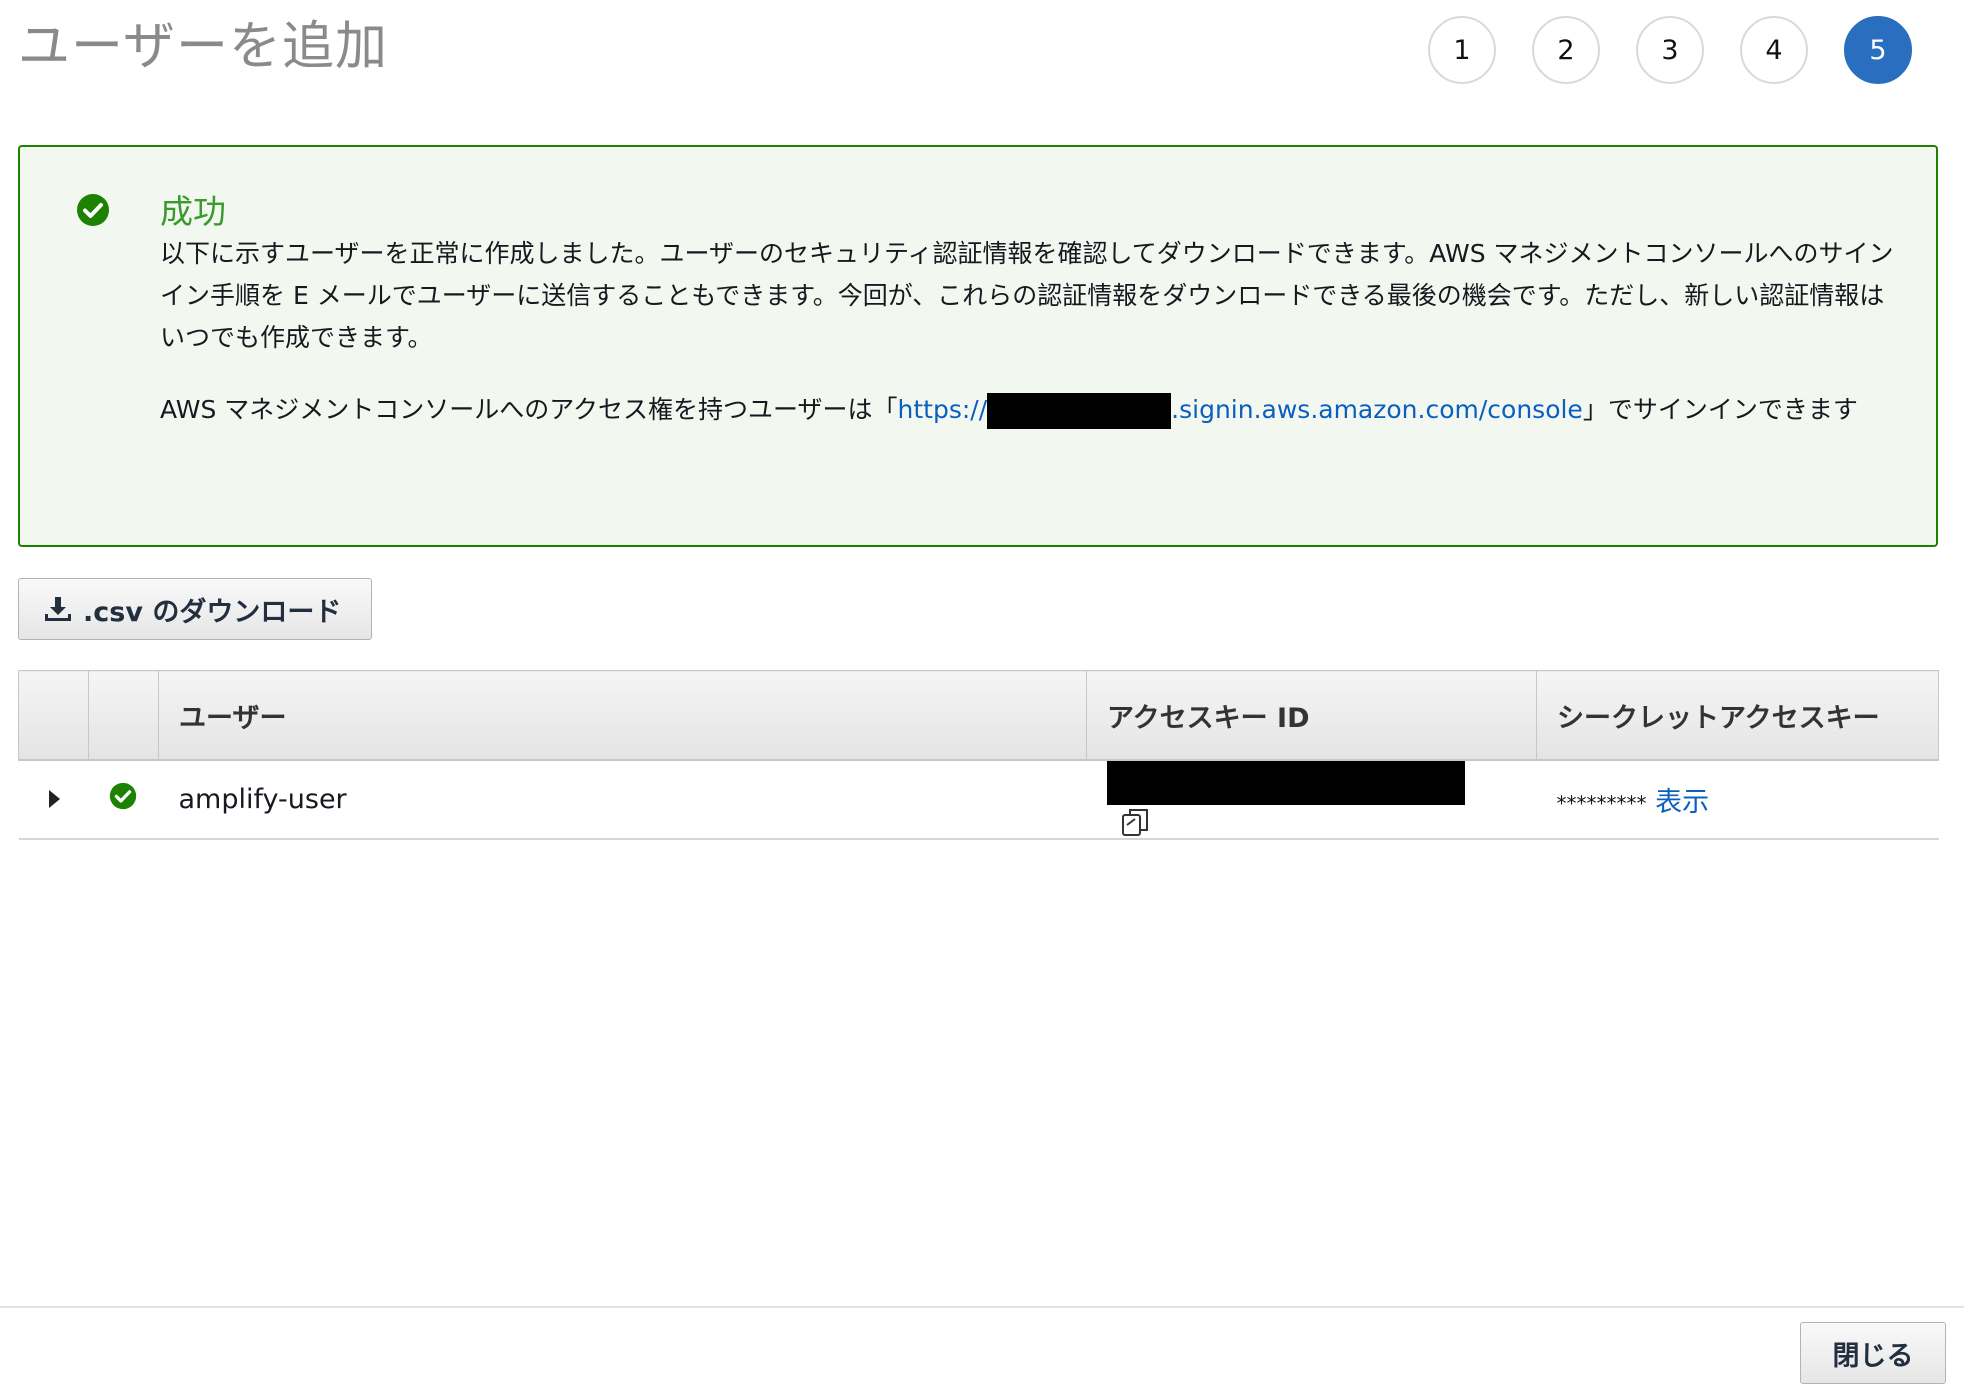 This screenshot has height=1392, width=1964. I want to click on download-icon, so click(58, 609).